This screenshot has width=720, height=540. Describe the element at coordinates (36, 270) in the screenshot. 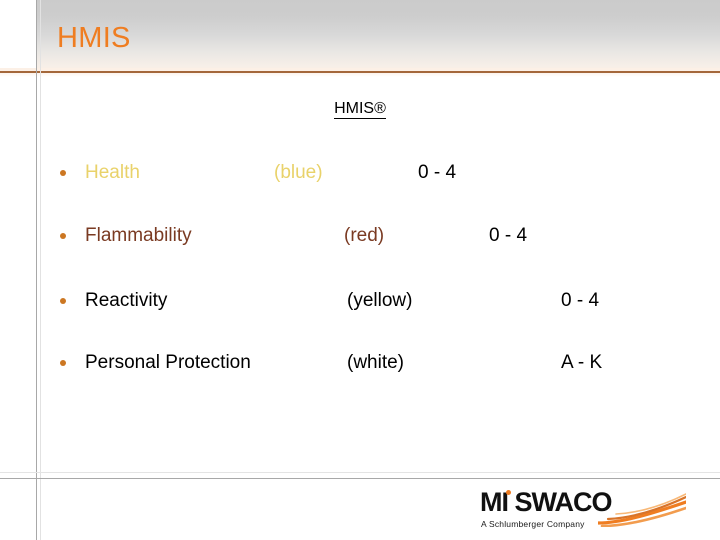

I see `vertical-guide-line` at that location.